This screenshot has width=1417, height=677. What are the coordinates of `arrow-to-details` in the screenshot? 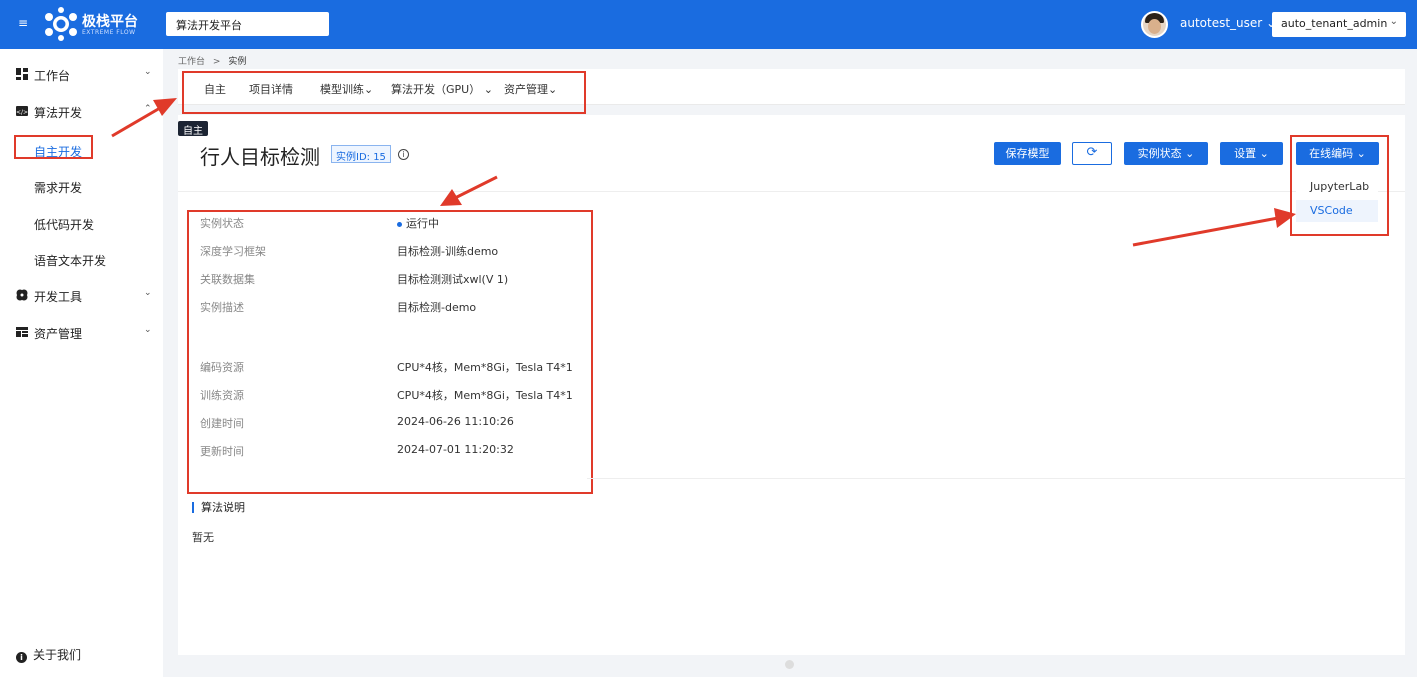 It's located at (469, 190).